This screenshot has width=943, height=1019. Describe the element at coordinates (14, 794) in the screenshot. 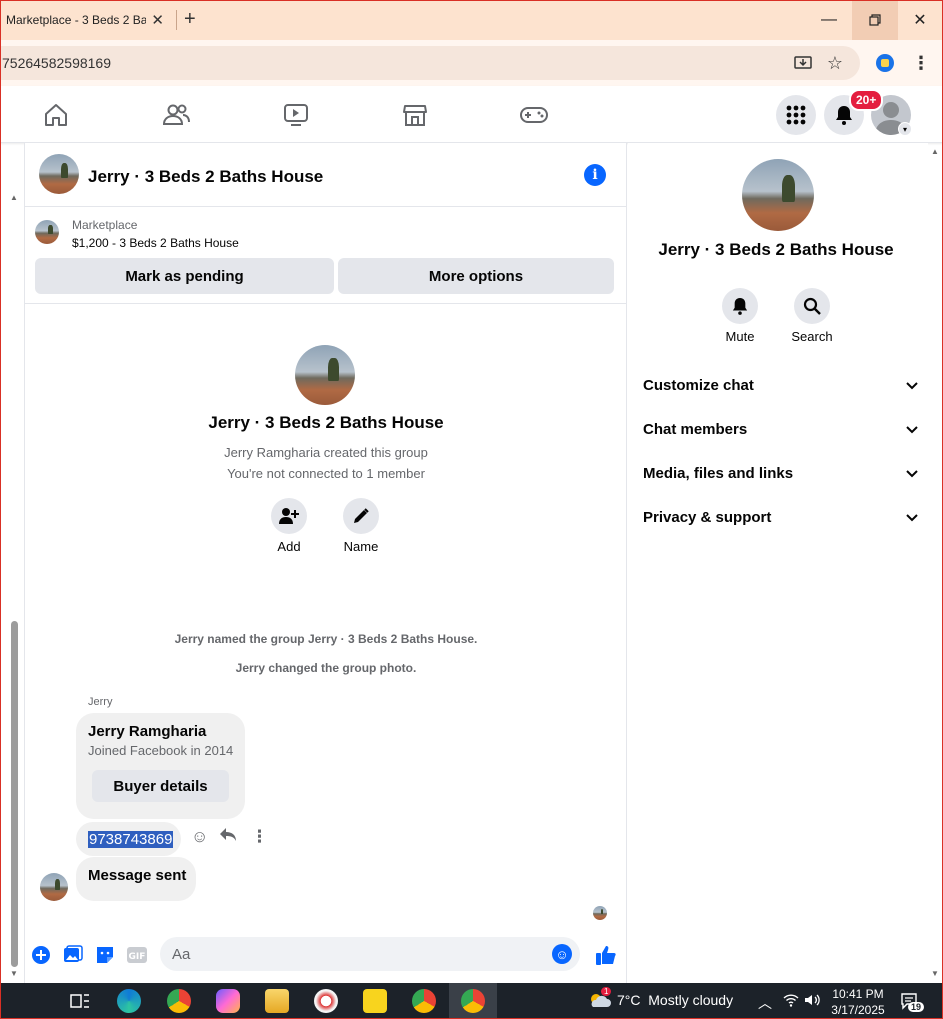

I see `scrollbar-thumb` at that location.